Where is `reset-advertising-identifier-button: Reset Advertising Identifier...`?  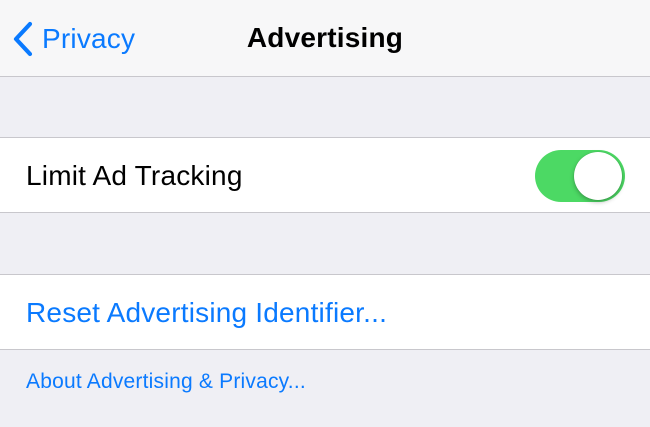
reset-advertising-identifier-button: Reset Advertising Identifier... is located at coordinates (206, 313).